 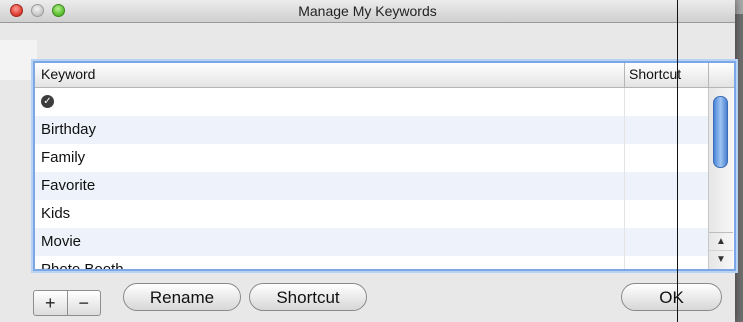 I want to click on window-title: Manage My Keywords, so click(x=367, y=11).